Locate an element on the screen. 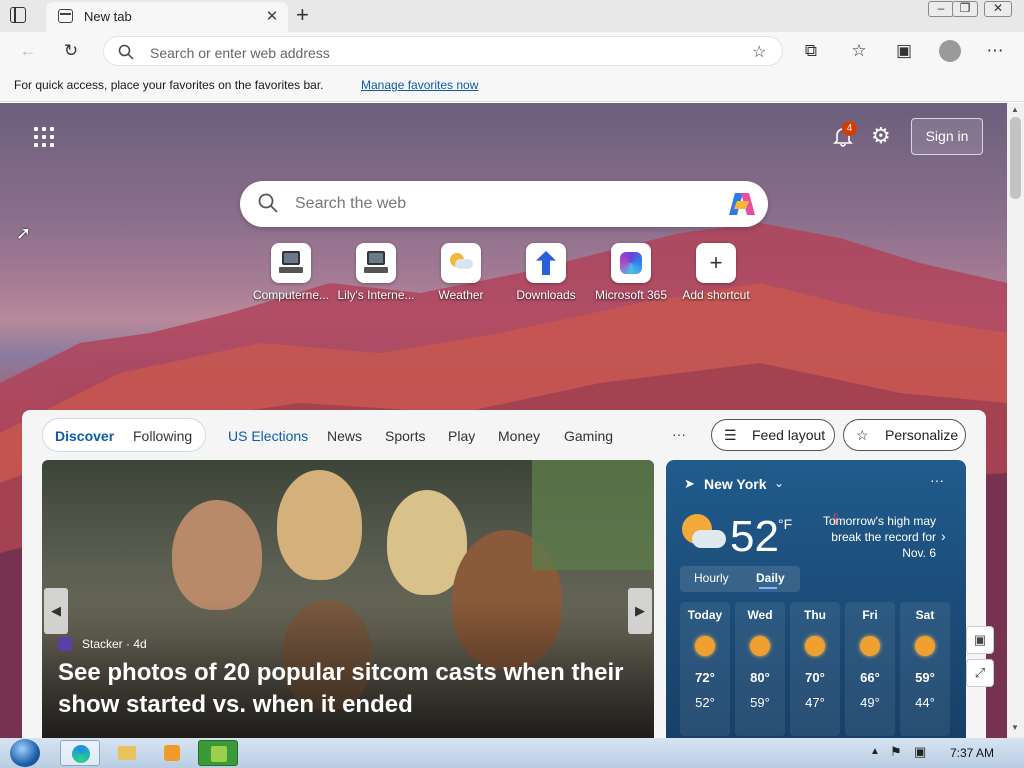 The width and height of the screenshot is (1024, 768). tab-sports: Sports is located at coordinates (405, 436).